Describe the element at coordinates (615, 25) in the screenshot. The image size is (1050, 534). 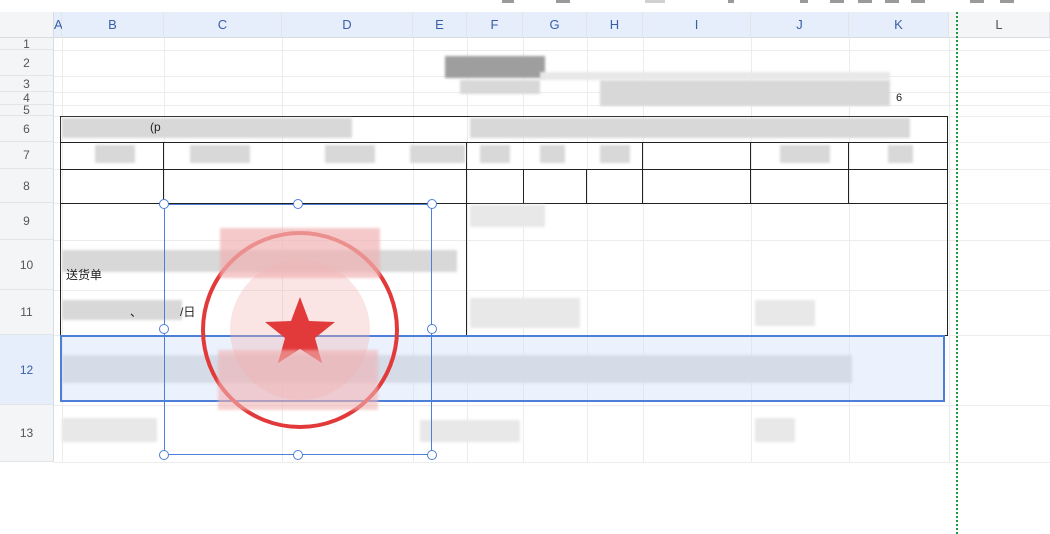
I see `column-header-h: H` at that location.